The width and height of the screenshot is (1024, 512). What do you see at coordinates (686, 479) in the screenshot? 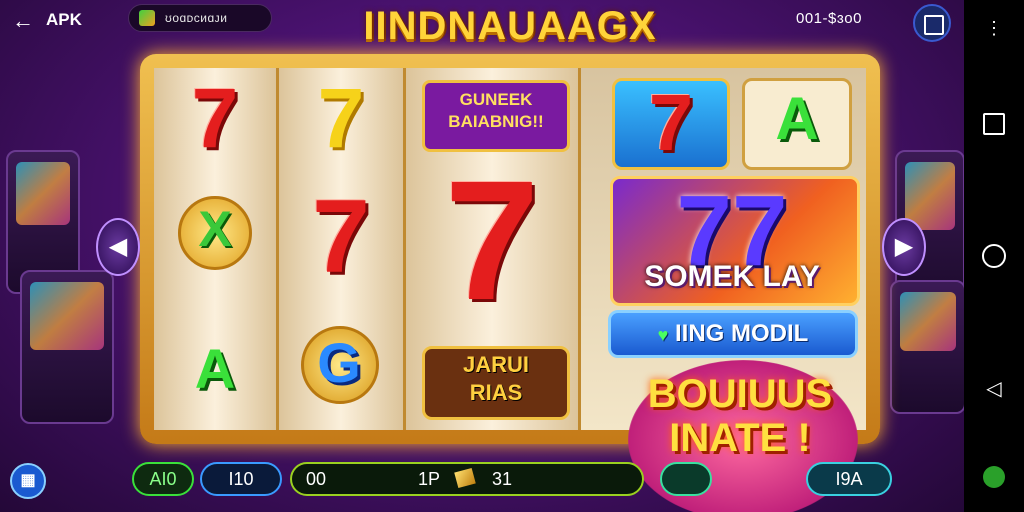
I see `bottom-button-hidden` at bounding box center [686, 479].